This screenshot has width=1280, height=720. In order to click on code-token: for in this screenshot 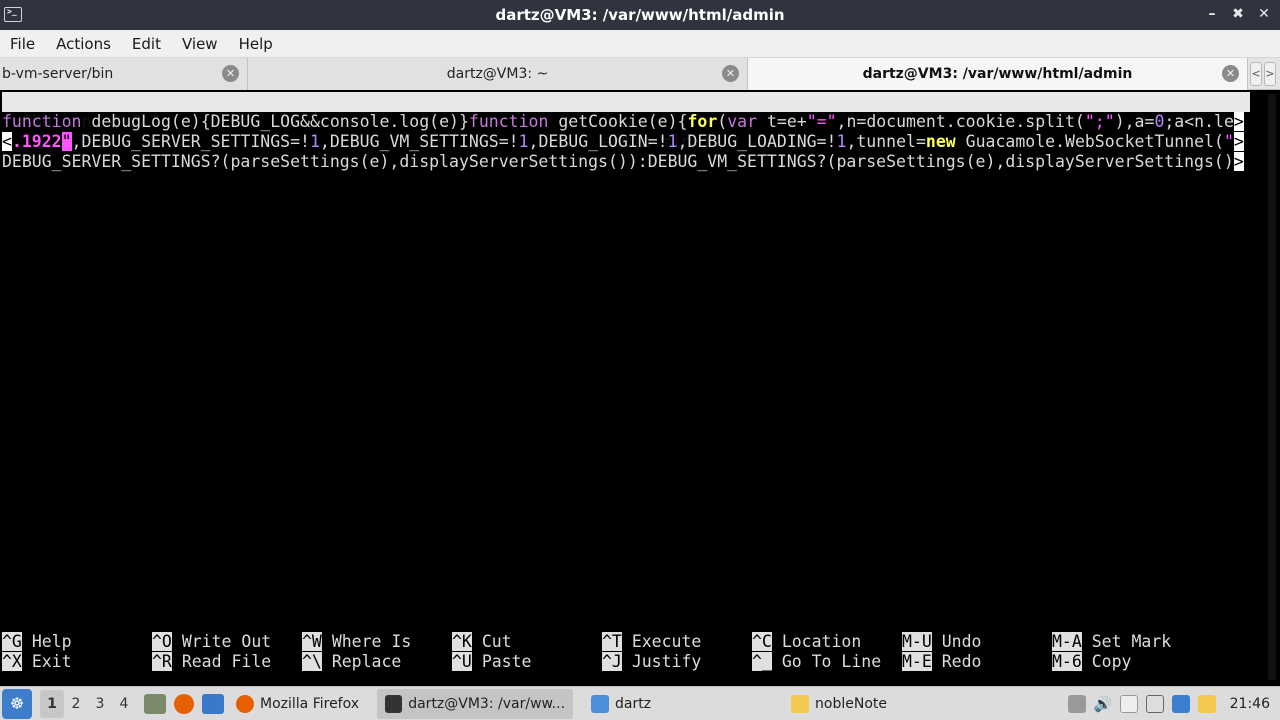, I will do `click(702, 121)`.